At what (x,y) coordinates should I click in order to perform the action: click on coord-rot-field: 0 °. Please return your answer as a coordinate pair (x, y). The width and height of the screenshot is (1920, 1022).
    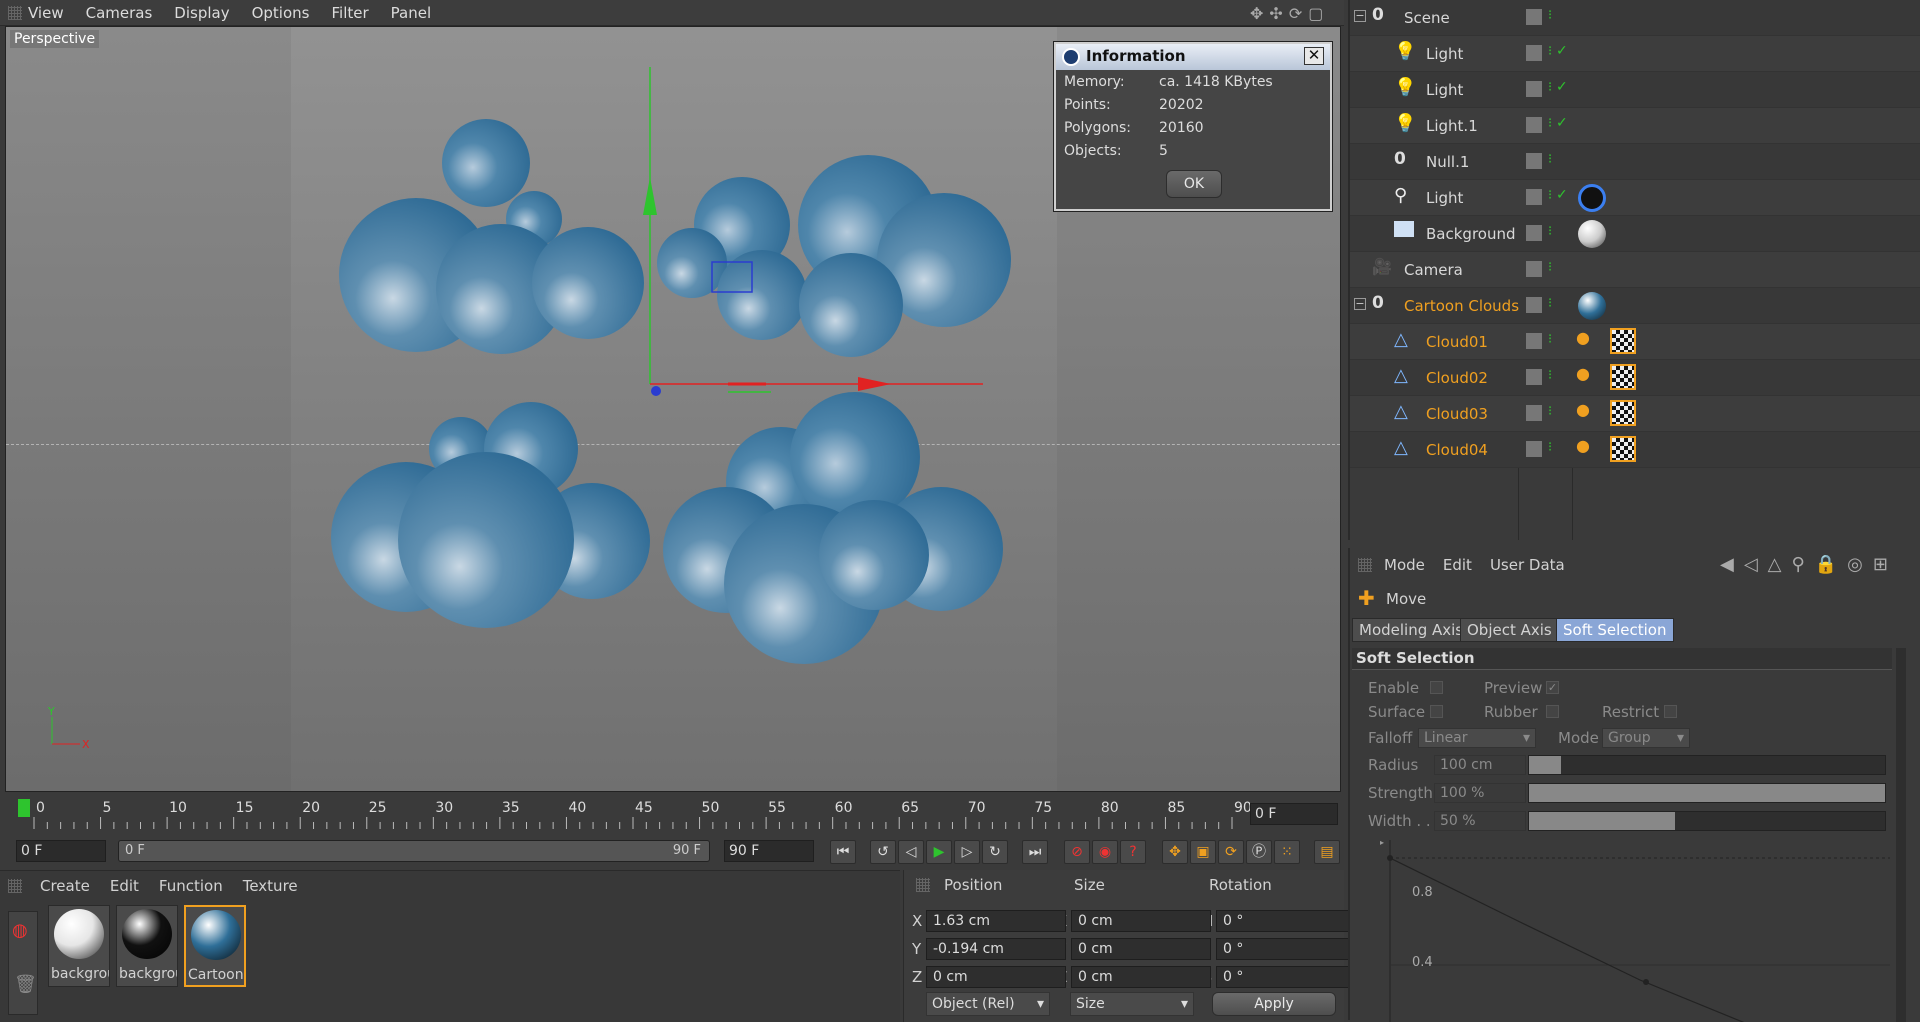
    Looking at the image, I should click on (1286, 977).